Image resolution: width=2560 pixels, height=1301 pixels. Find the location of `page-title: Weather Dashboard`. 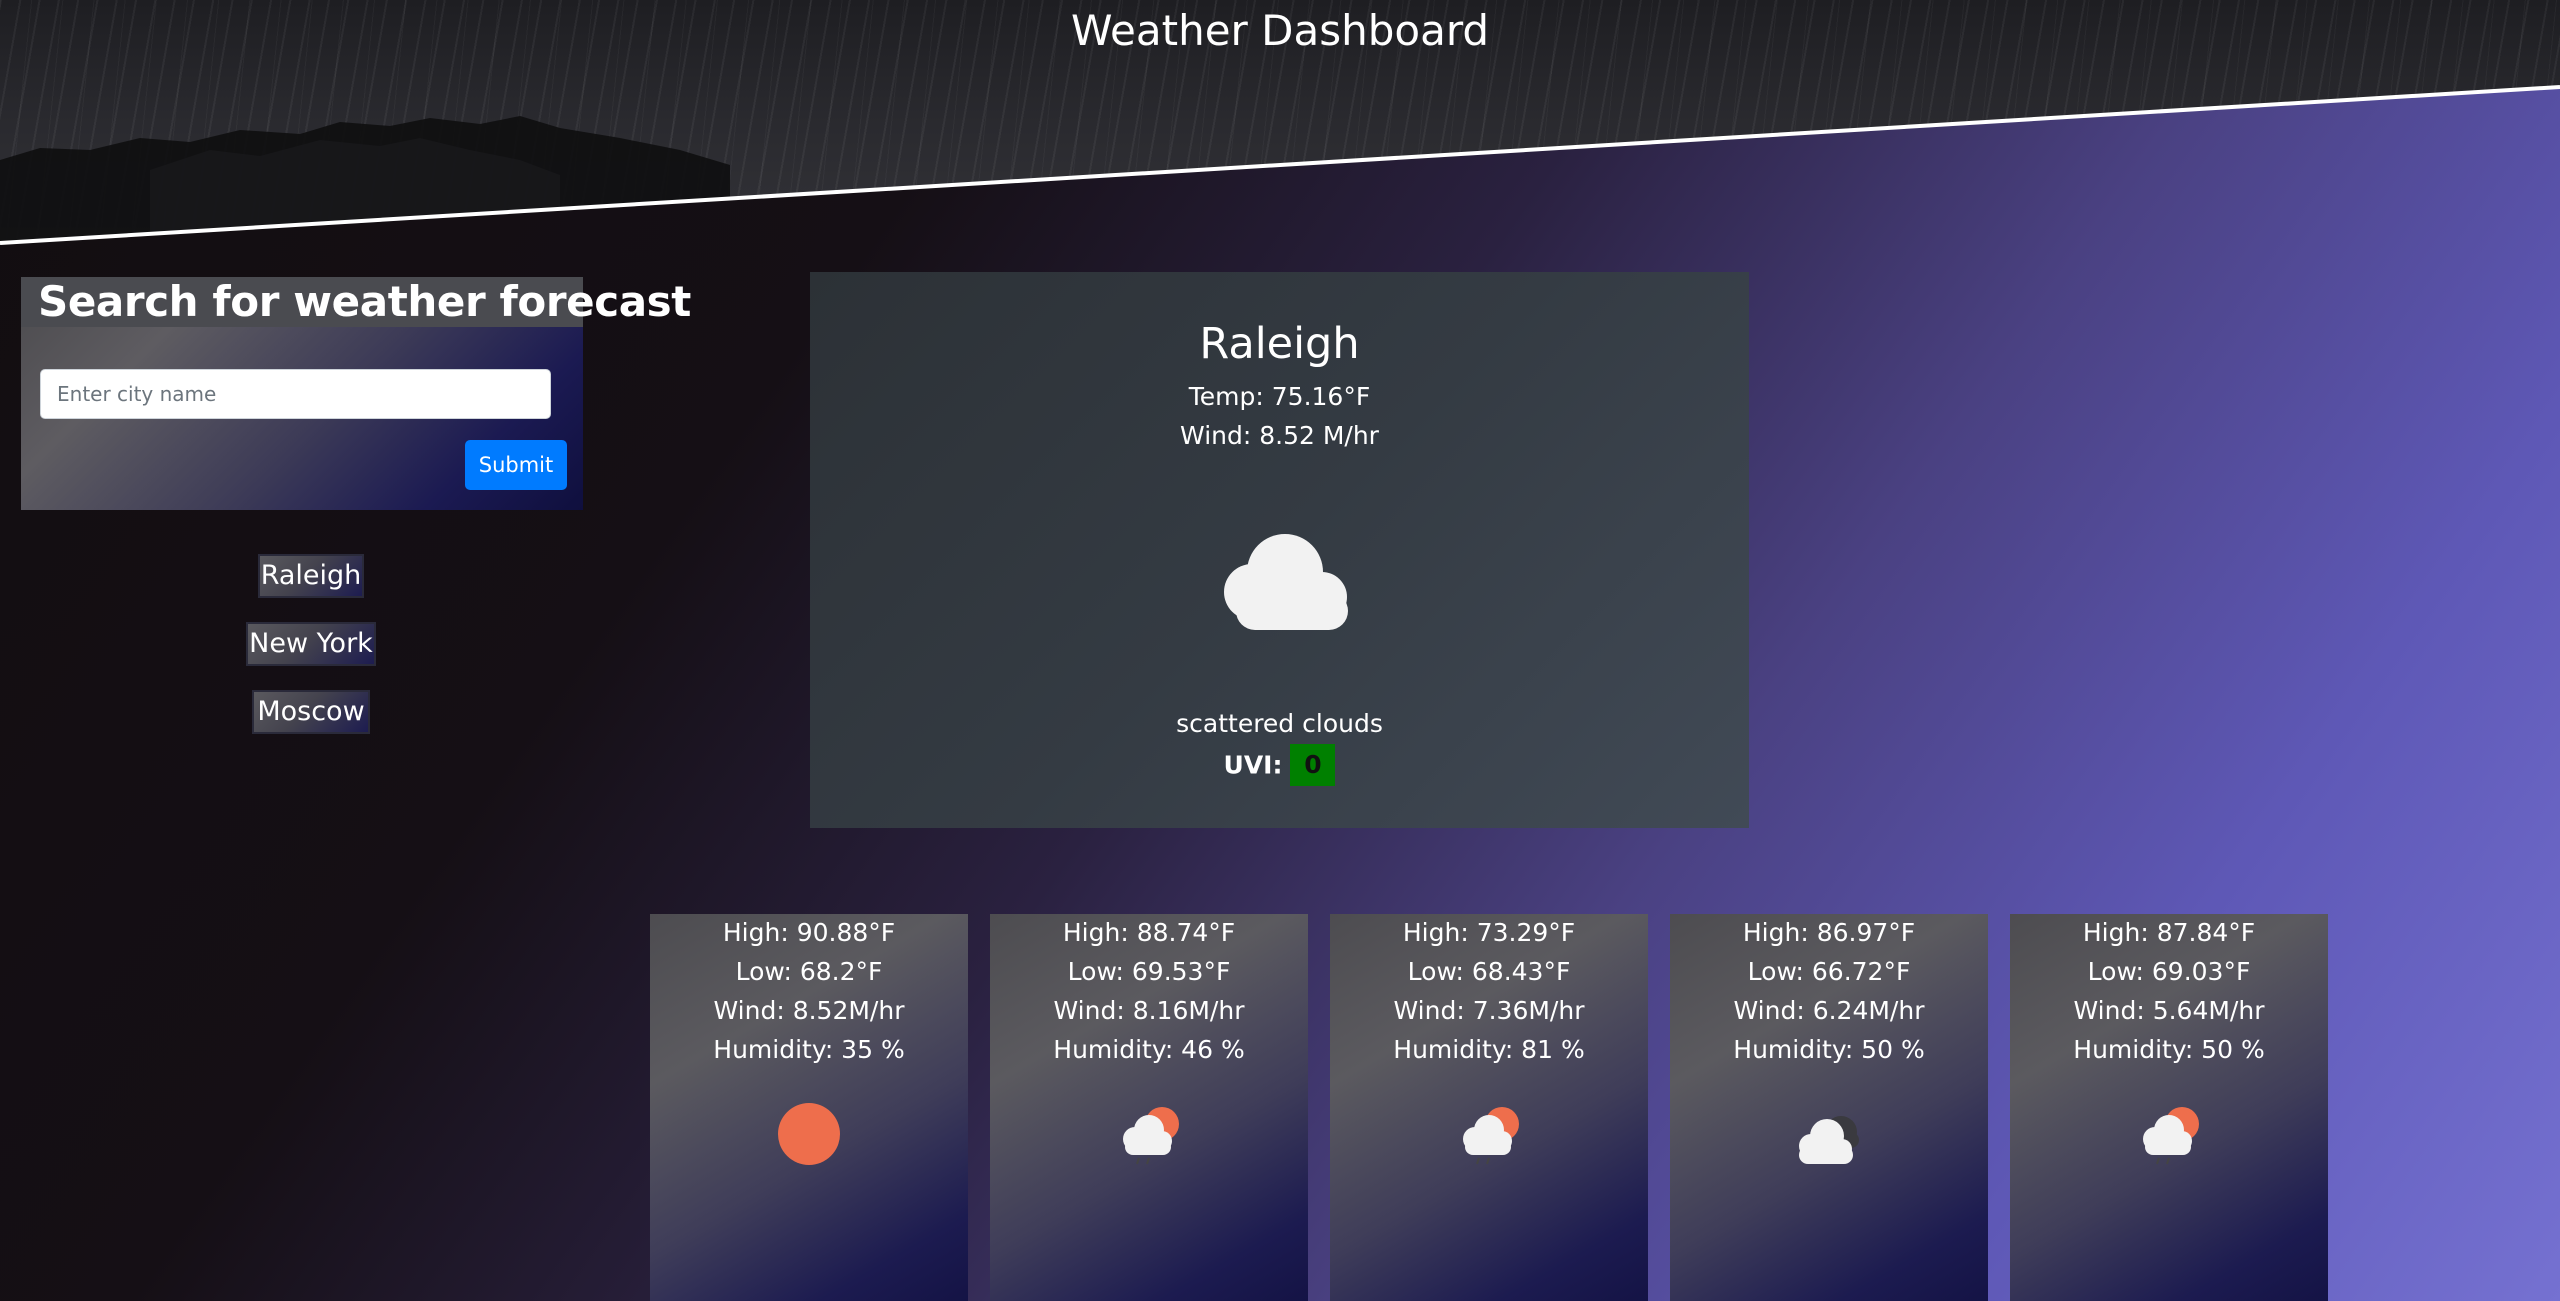

page-title: Weather Dashboard is located at coordinates (1280, 30).